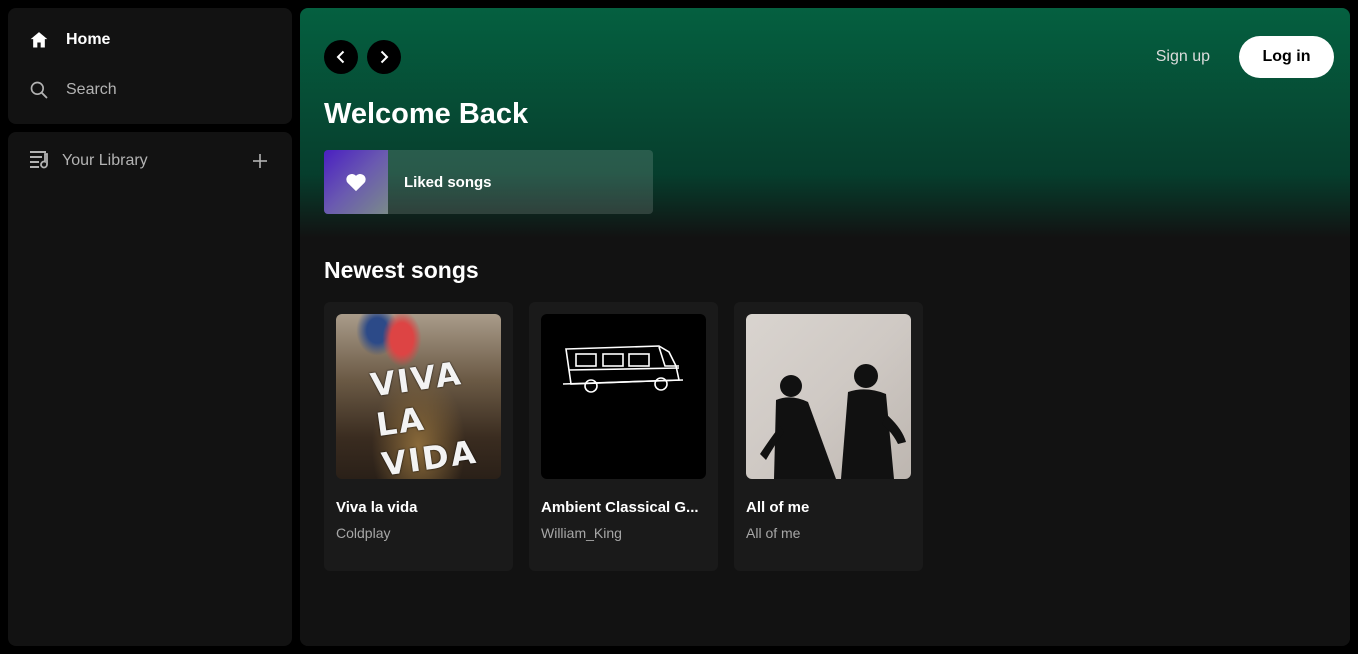  I want to click on login-button: Log in, so click(1286, 57).